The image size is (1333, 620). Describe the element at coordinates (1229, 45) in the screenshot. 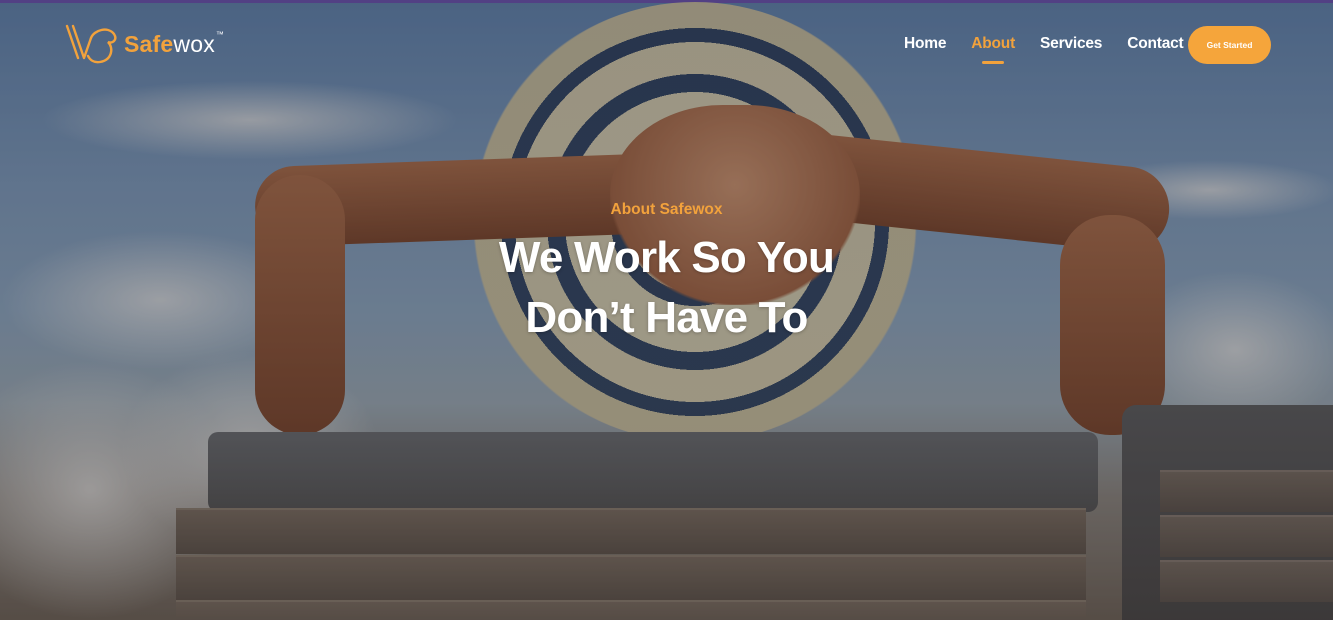

I see `get-started-button: Get Started` at that location.